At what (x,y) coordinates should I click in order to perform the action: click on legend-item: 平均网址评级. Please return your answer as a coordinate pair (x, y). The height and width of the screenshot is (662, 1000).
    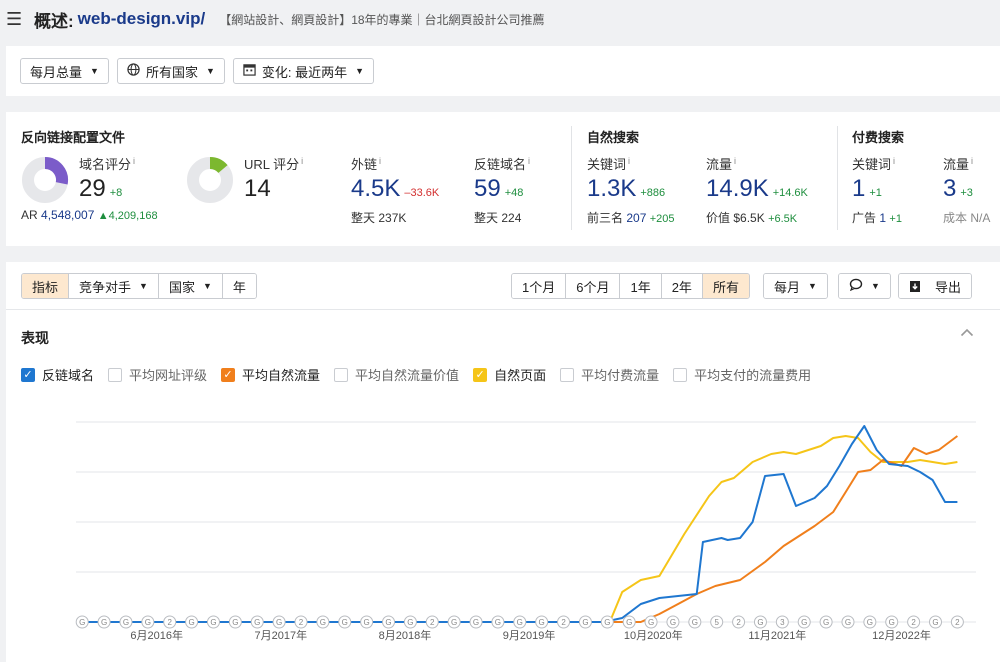
    Looking at the image, I should click on (157, 374).